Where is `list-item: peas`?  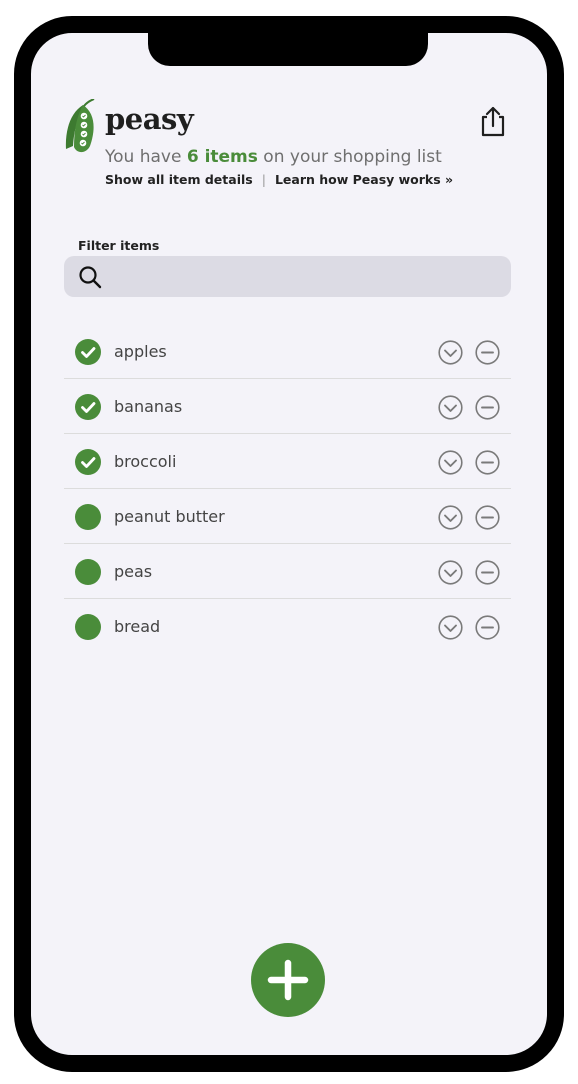
list-item: peas is located at coordinates (287, 571).